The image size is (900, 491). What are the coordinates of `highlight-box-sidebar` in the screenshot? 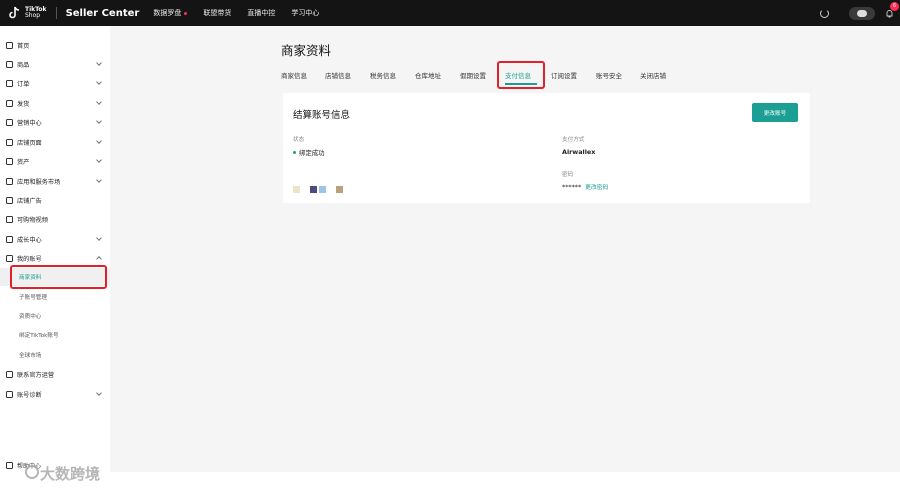 It's located at (58, 277).